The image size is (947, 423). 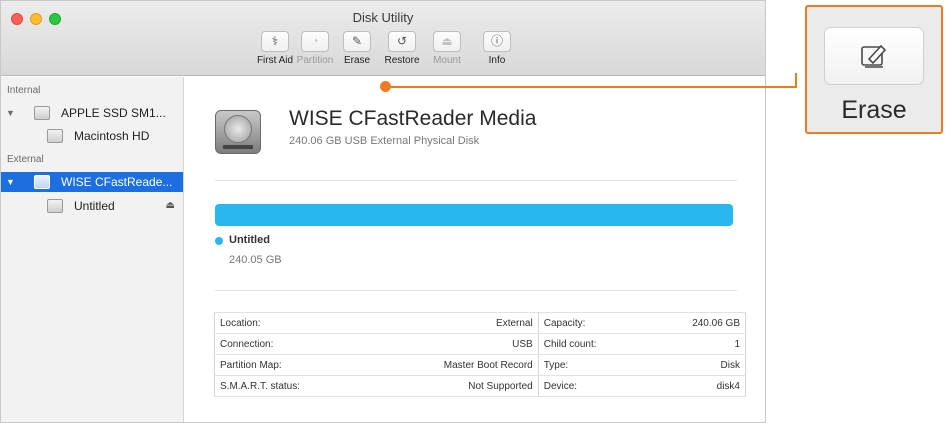 I want to click on info-button: ⓘ Info, so click(x=497, y=48).